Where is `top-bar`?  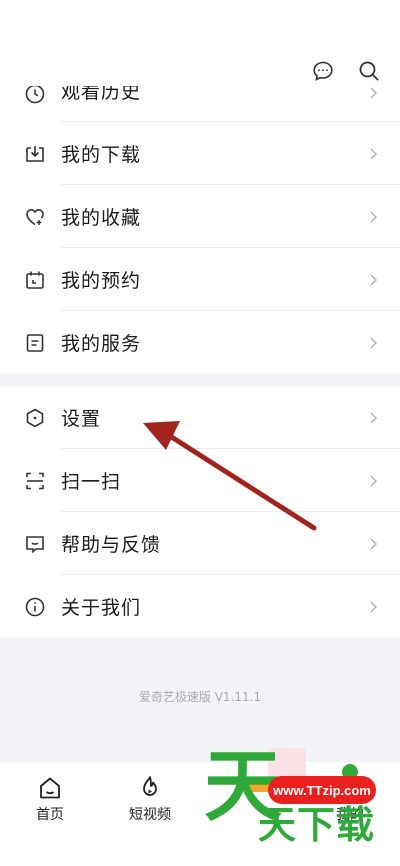 top-bar is located at coordinates (200, 43).